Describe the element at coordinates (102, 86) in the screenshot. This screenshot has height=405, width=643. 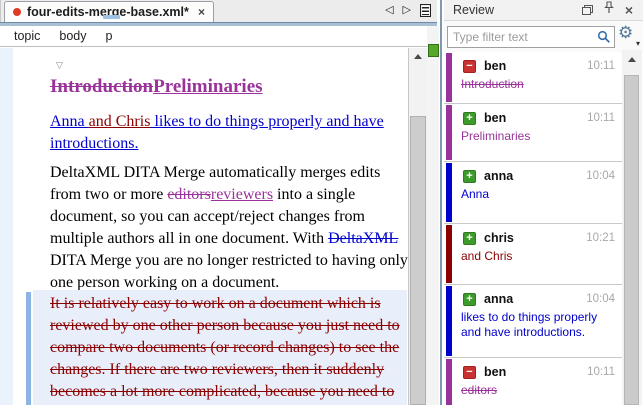
I see `del-text-run: Introduction` at that location.